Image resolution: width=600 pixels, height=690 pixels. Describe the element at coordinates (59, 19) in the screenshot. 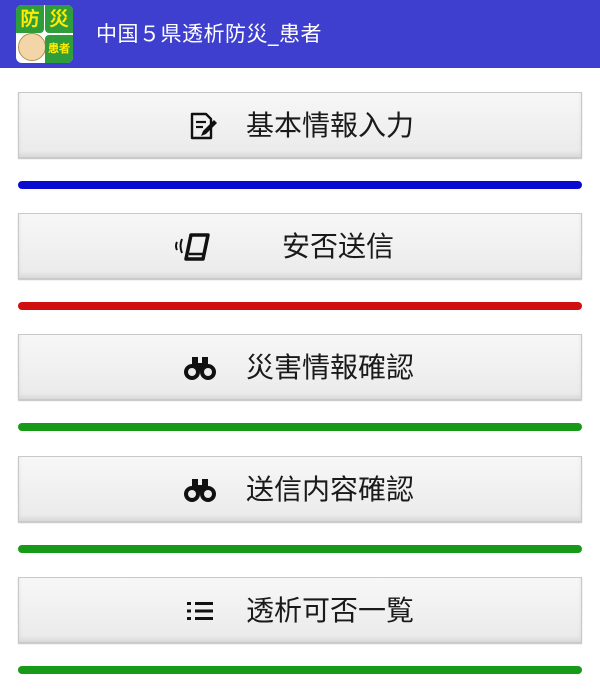

I see `logo-char-2: 災` at that location.